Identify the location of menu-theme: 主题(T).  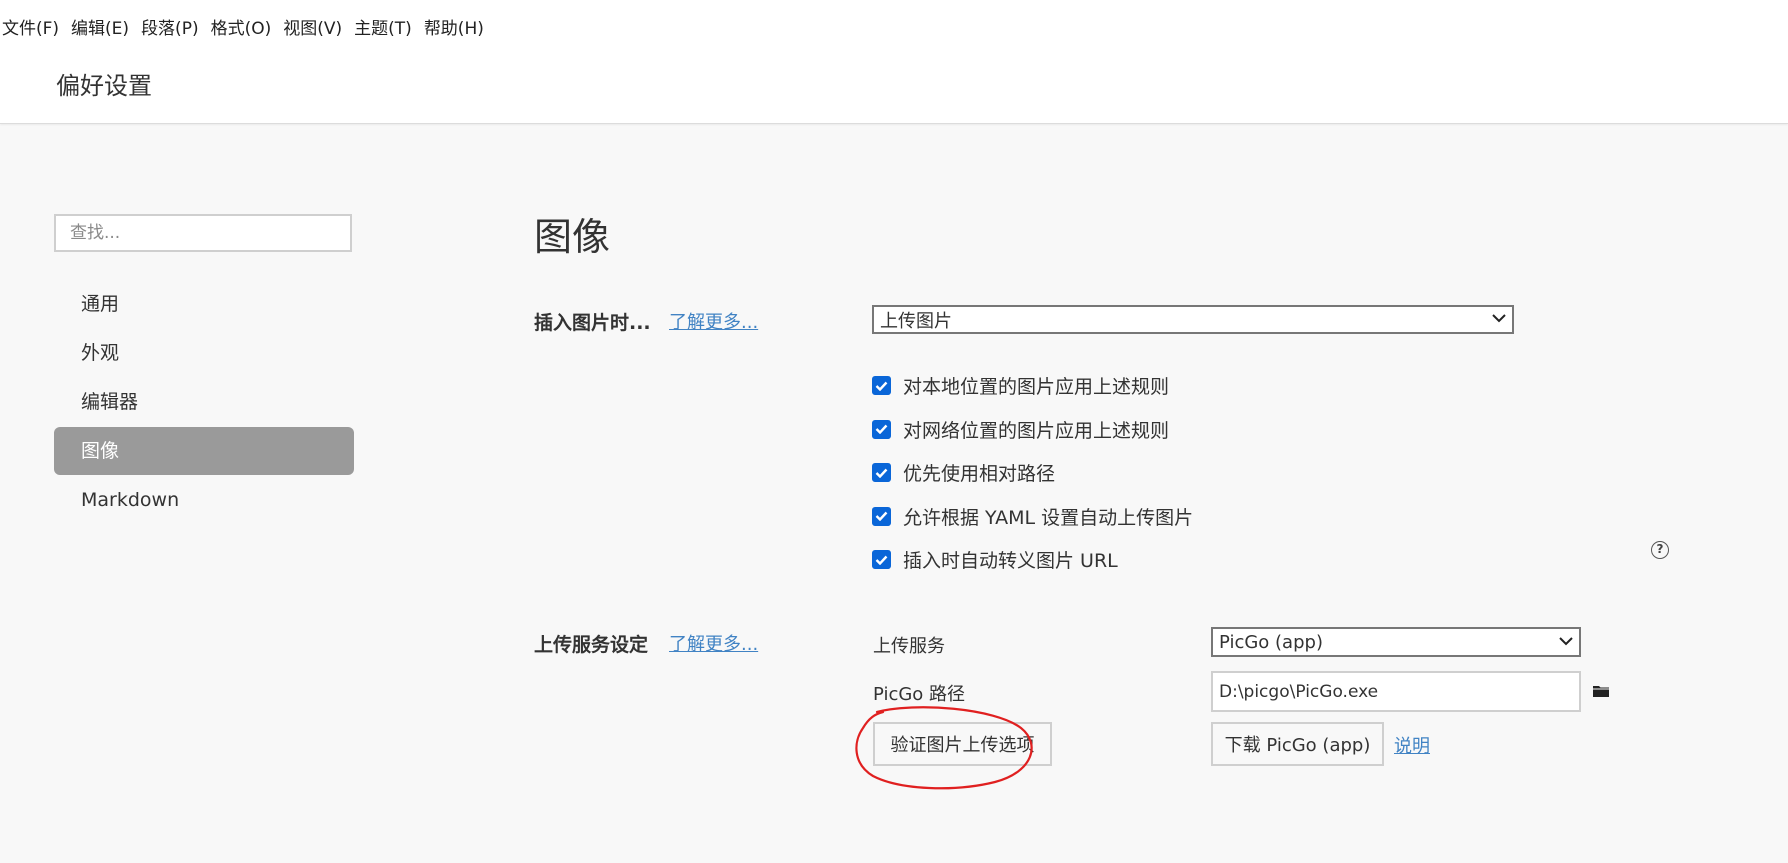
(385, 26).